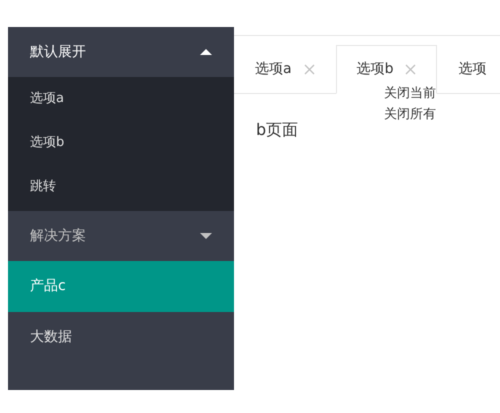 Image resolution: width=500 pixels, height=413 pixels. Describe the element at coordinates (121, 286) in the screenshot. I see `menu-item: 产品c` at that location.